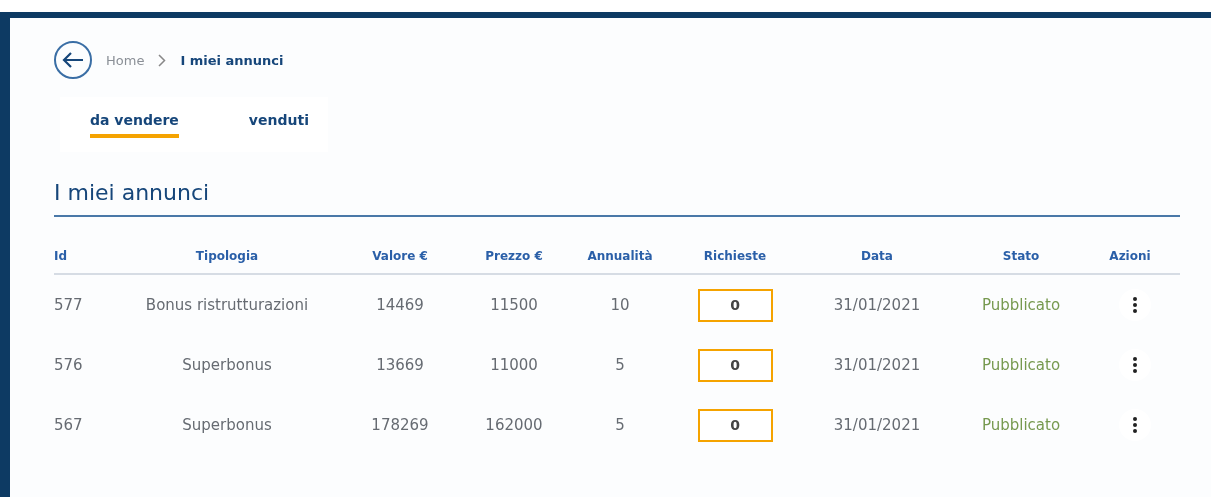 The width and height of the screenshot is (1211, 503). I want to click on column-header: Prezzo €, so click(514, 256).